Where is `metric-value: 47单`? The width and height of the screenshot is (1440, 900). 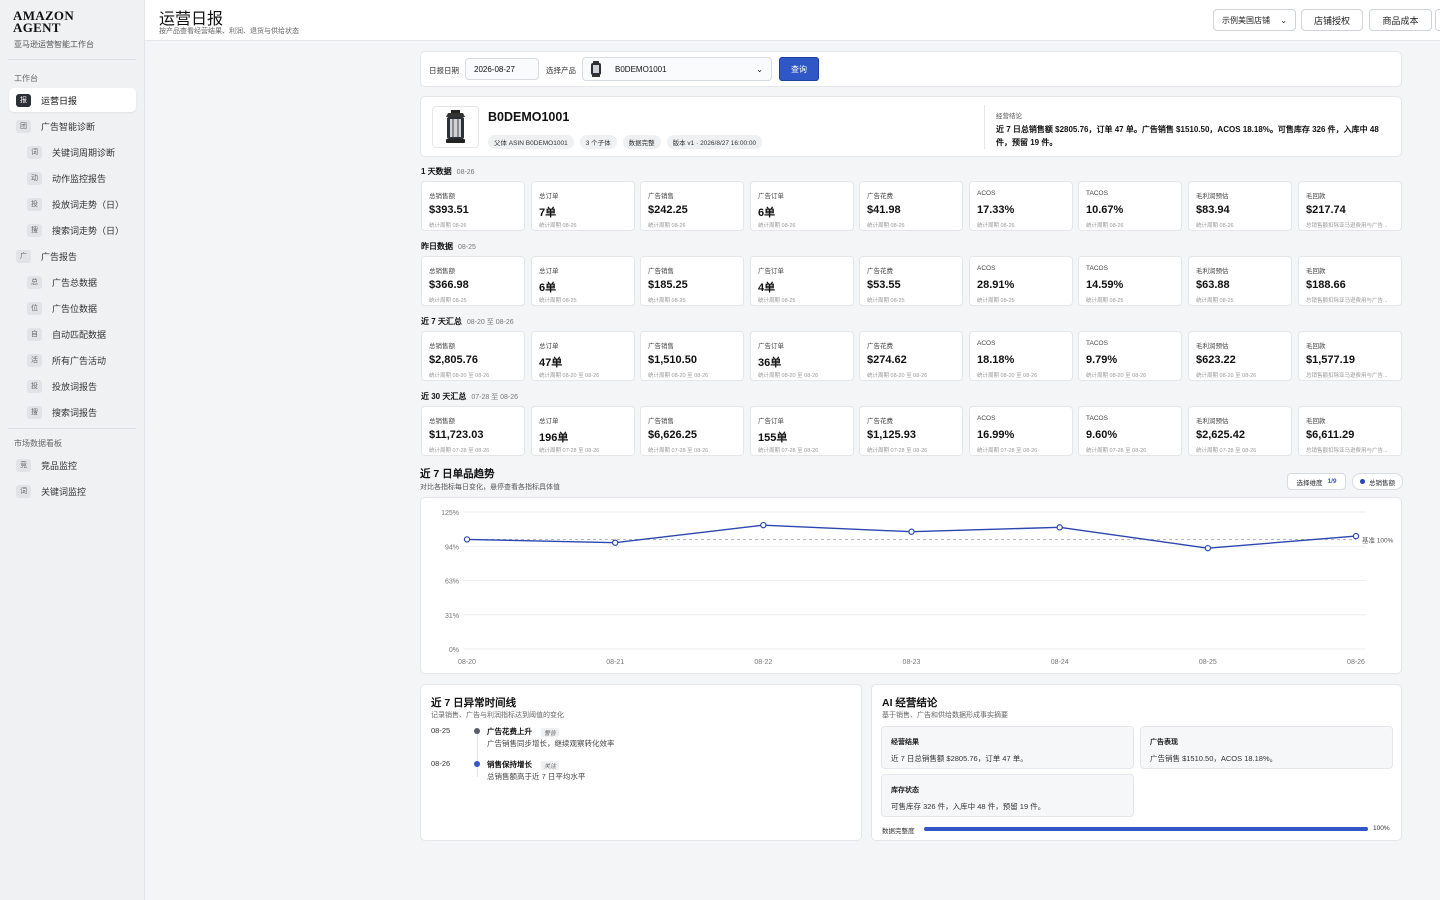
metric-value: 47单 is located at coordinates (551, 363).